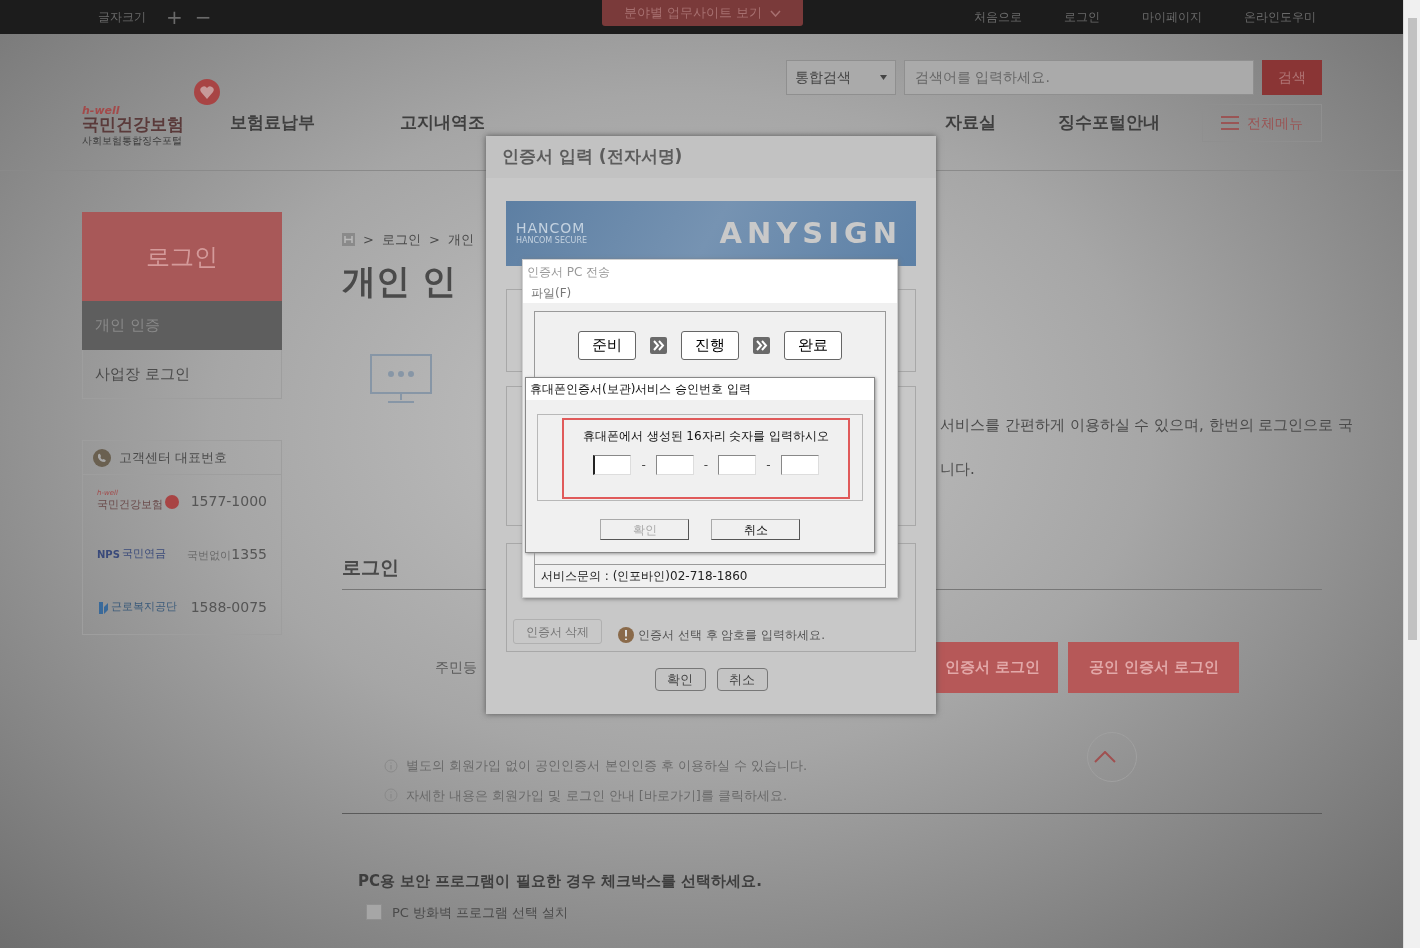 The width and height of the screenshot is (1420, 948). What do you see at coordinates (399, 281) in the screenshot?
I see `page-title: 개인 인` at bounding box center [399, 281].